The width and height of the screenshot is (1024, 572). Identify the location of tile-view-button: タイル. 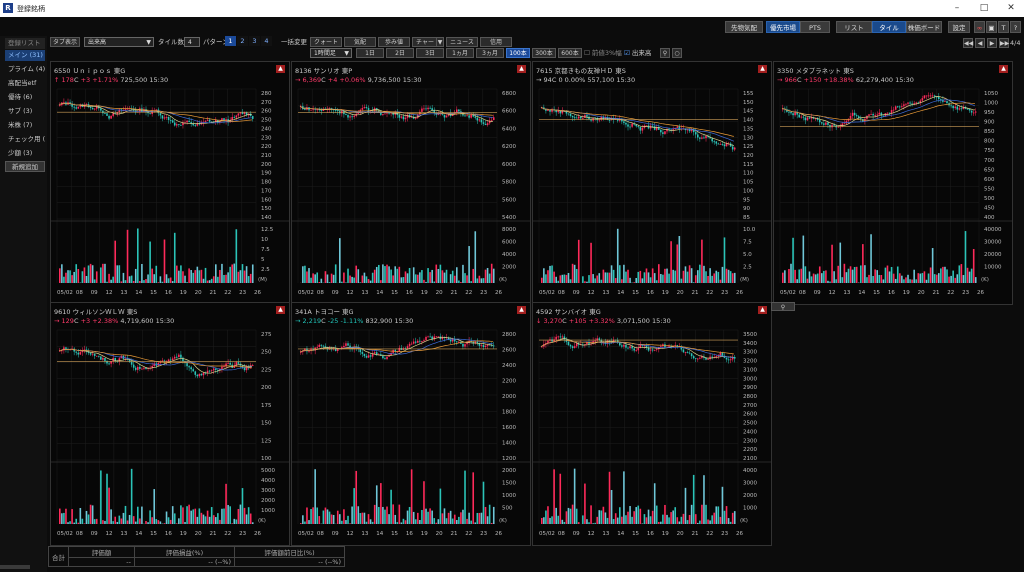
(889, 27).